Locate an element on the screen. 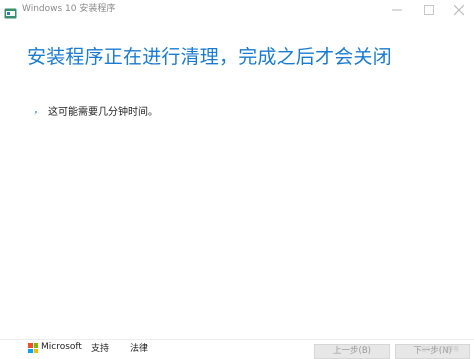  title-bar: Windows 10 安装程序 is located at coordinates (237, 10).